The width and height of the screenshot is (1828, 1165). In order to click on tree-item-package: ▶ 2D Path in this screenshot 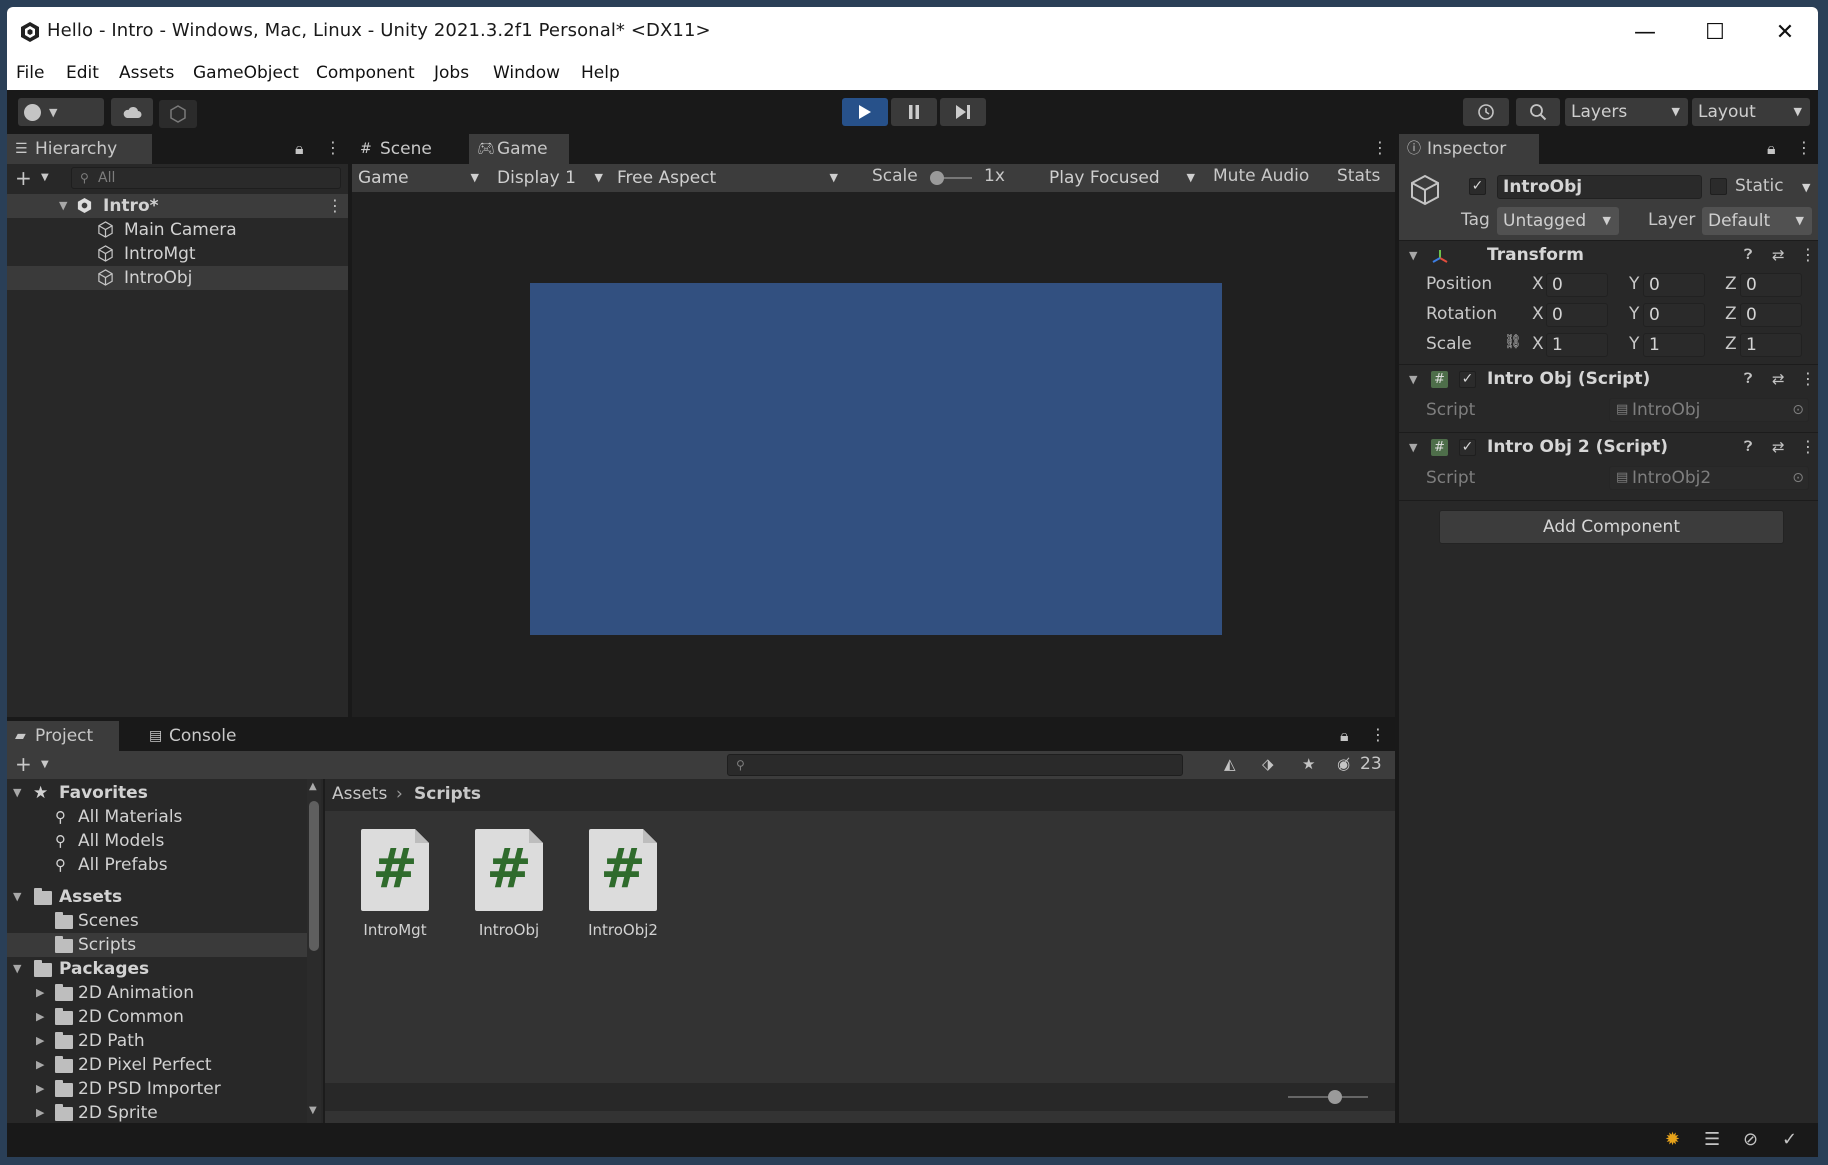, I will do `click(157, 1041)`.